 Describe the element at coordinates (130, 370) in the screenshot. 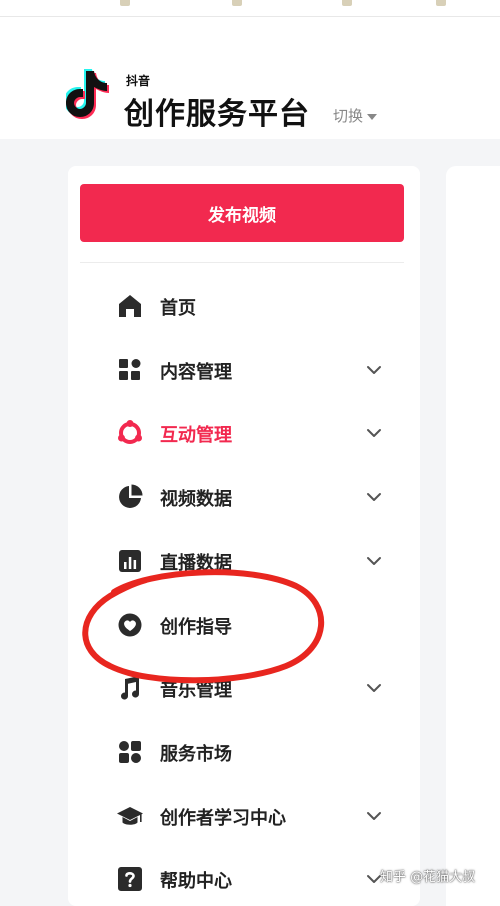

I see `content-grid-icon` at that location.